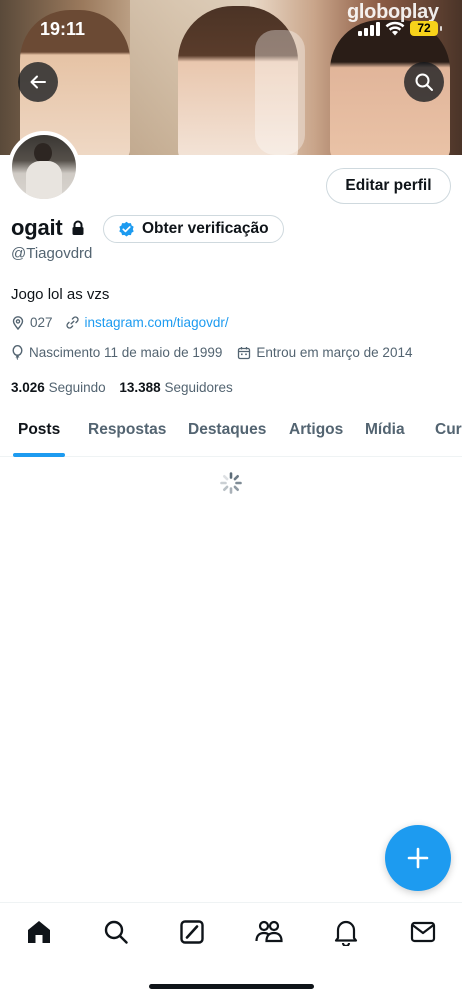 Image resolution: width=462 pixels, height=1000 pixels. I want to click on location-pin-icon, so click(18, 322).